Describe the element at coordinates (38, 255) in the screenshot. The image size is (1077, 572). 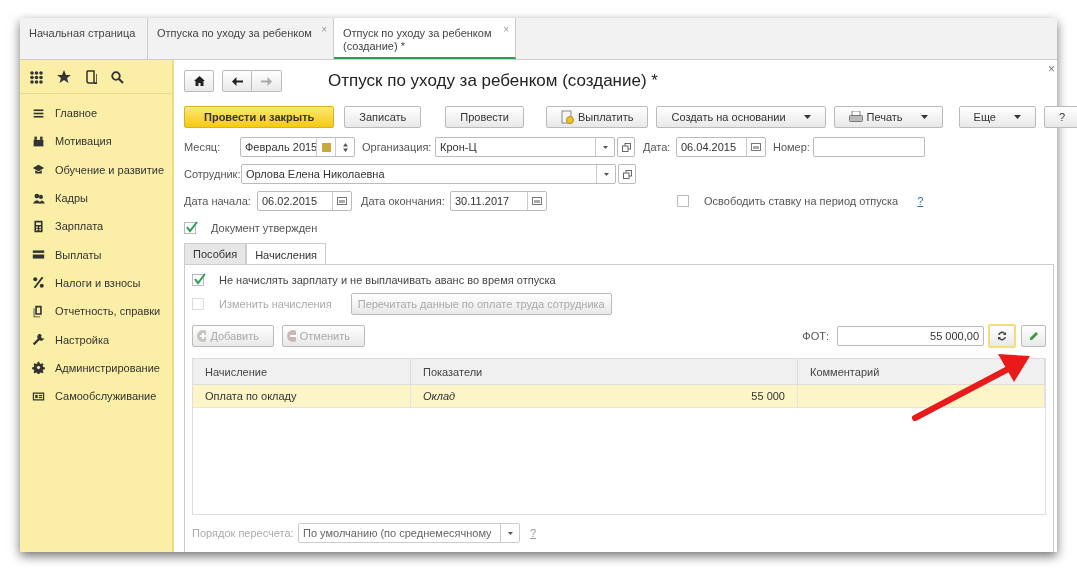
I see `card-icon` at that location.